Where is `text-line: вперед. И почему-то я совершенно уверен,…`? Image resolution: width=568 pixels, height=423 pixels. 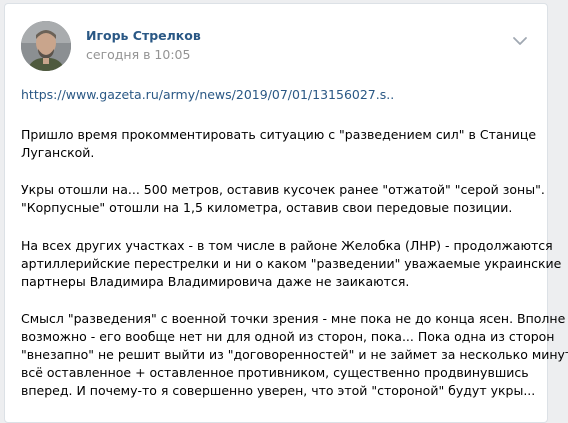 text-line: вперед. И почему-то я совершенно уверен,… is located at coordinates (278, 390).